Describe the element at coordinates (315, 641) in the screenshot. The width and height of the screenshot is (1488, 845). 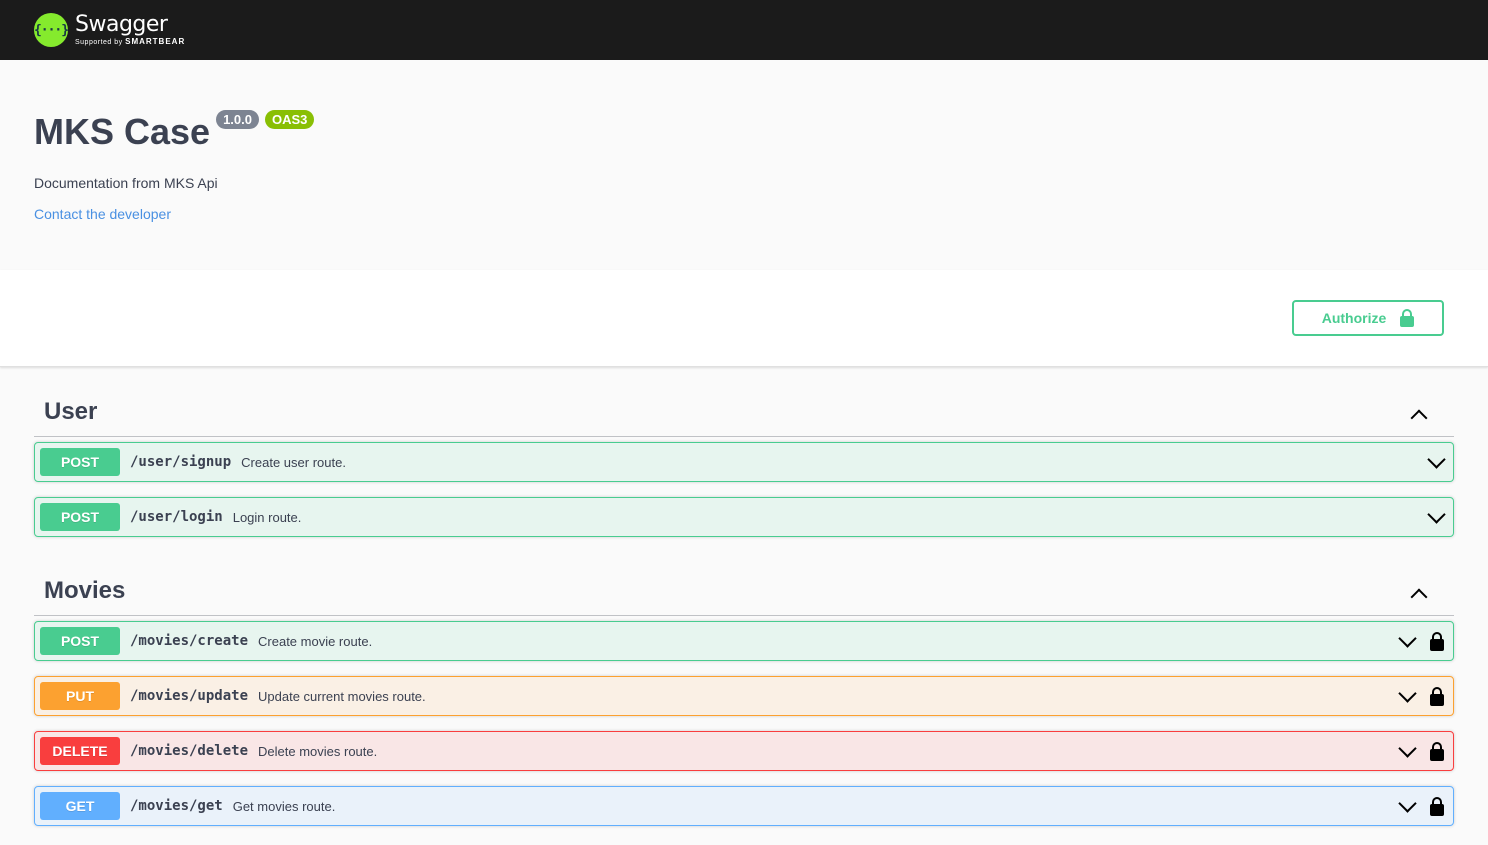
I see `operation-summary: Create movie route.` at that location.